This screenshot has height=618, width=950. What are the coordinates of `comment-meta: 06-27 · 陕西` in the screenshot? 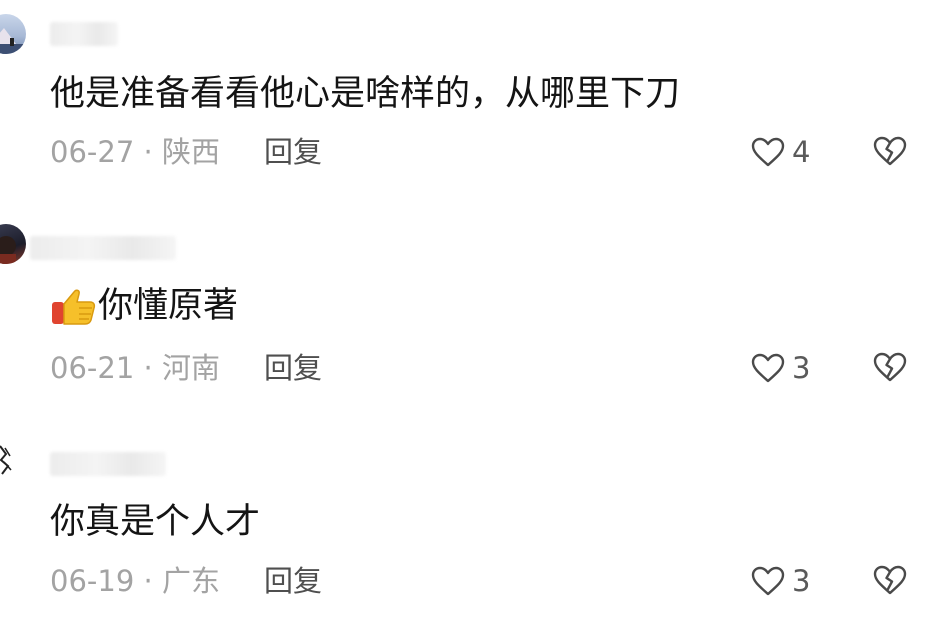 It's located at (135, 152).